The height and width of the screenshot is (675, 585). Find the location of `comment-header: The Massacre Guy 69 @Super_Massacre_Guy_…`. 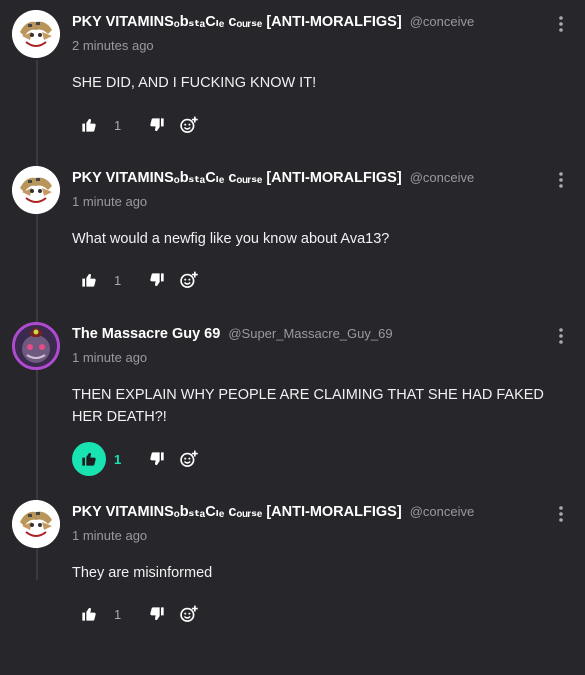

comment-header: The Massacre Guy 69 @Super_Massacre_Guy_… is located at coordinates (232, 334).